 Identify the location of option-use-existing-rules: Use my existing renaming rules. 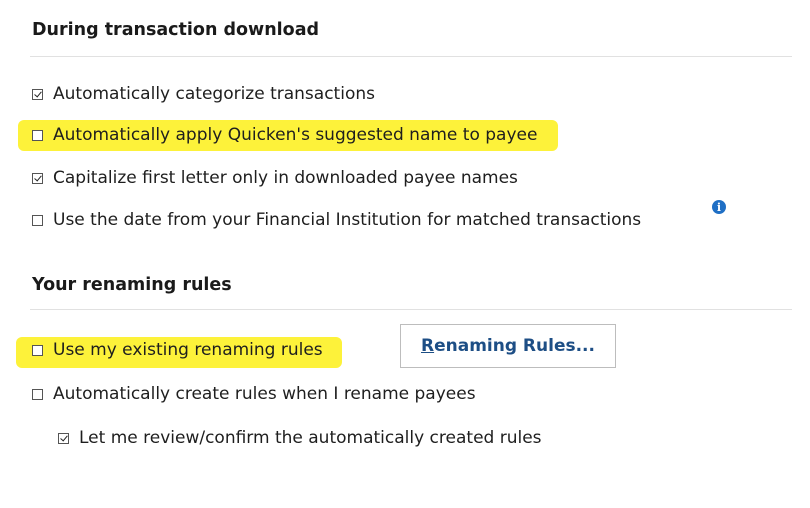
(177, 350).